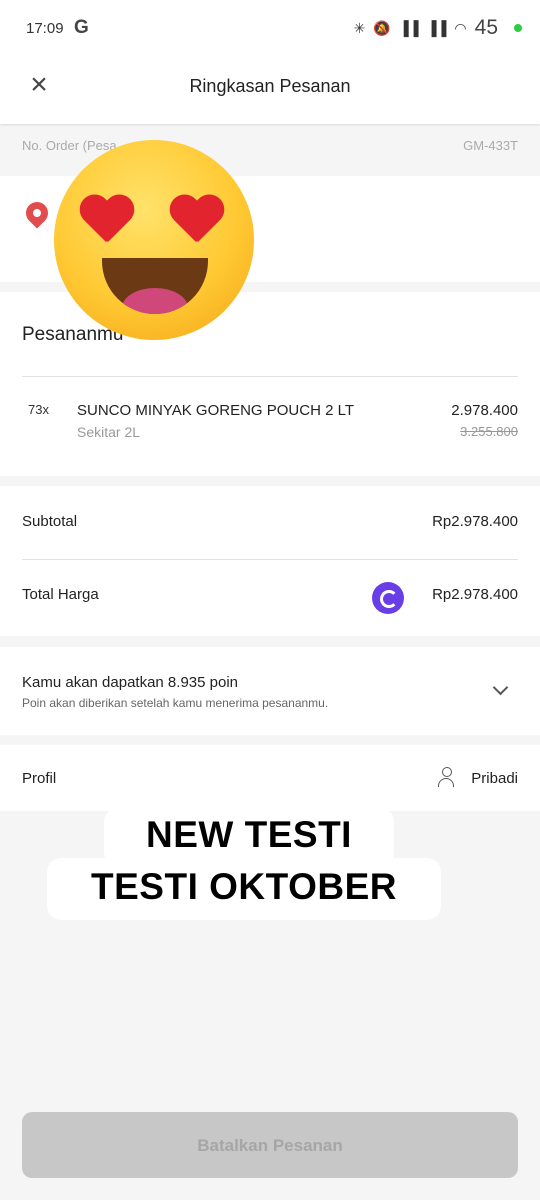 This screenshot has height=1200, width=540. What do you see at coordinates (270, 149) in the screenshot?
I see `order-number-row: No. Order (Pesa GM-433T` at bounding box center [270, 149].